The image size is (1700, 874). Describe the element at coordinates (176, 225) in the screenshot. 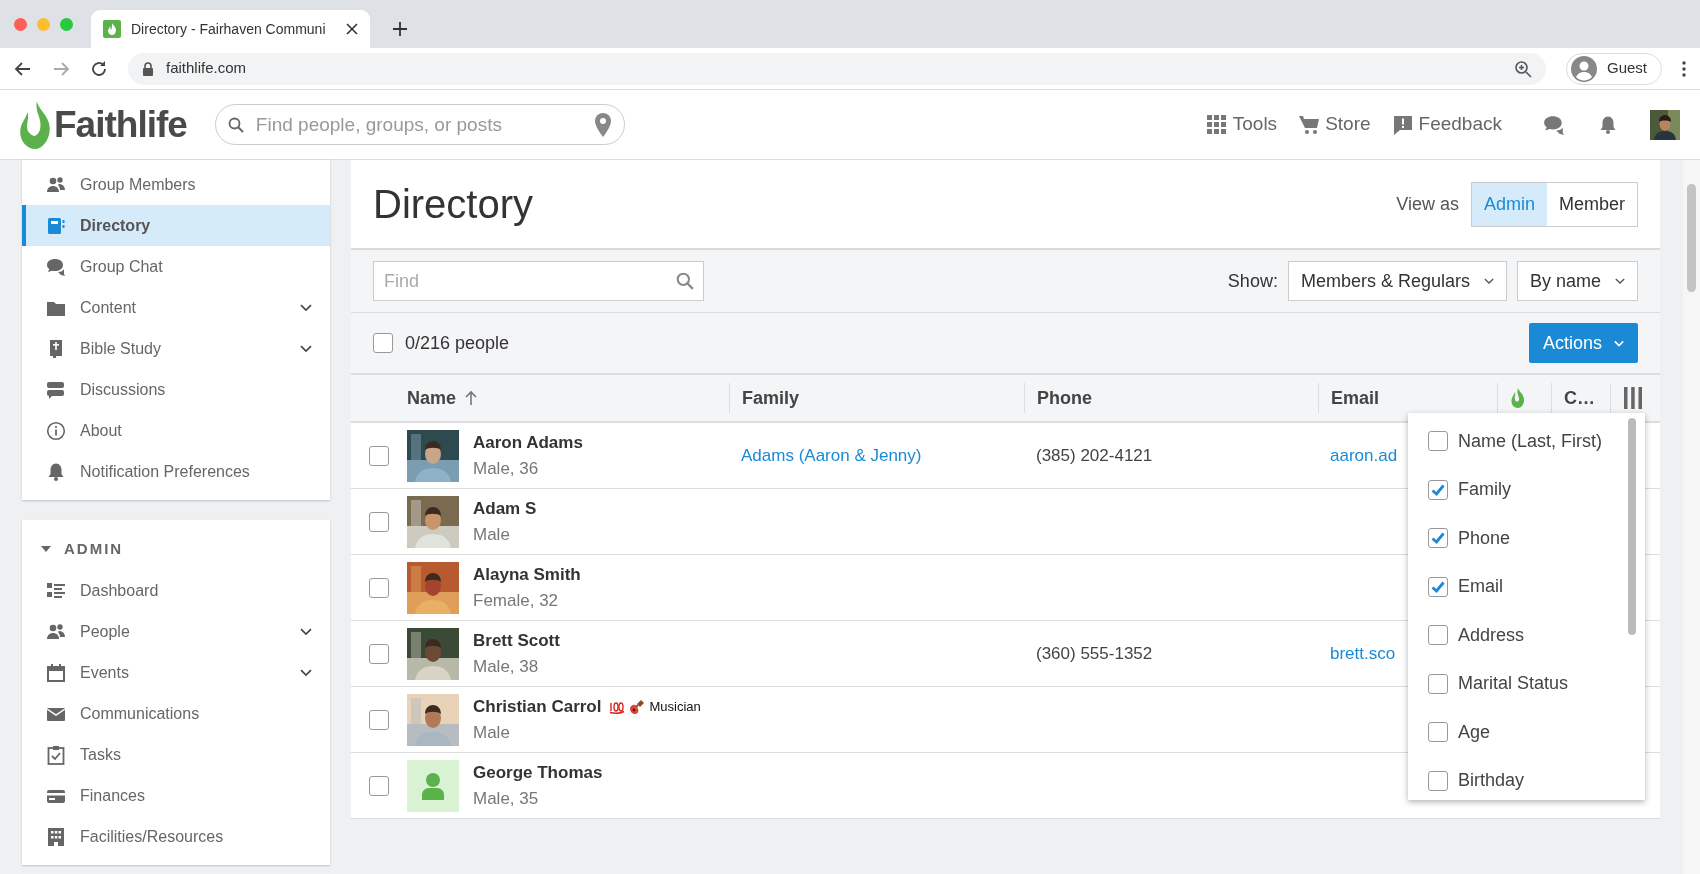

I see `sidebar-item: Directory` at that location.